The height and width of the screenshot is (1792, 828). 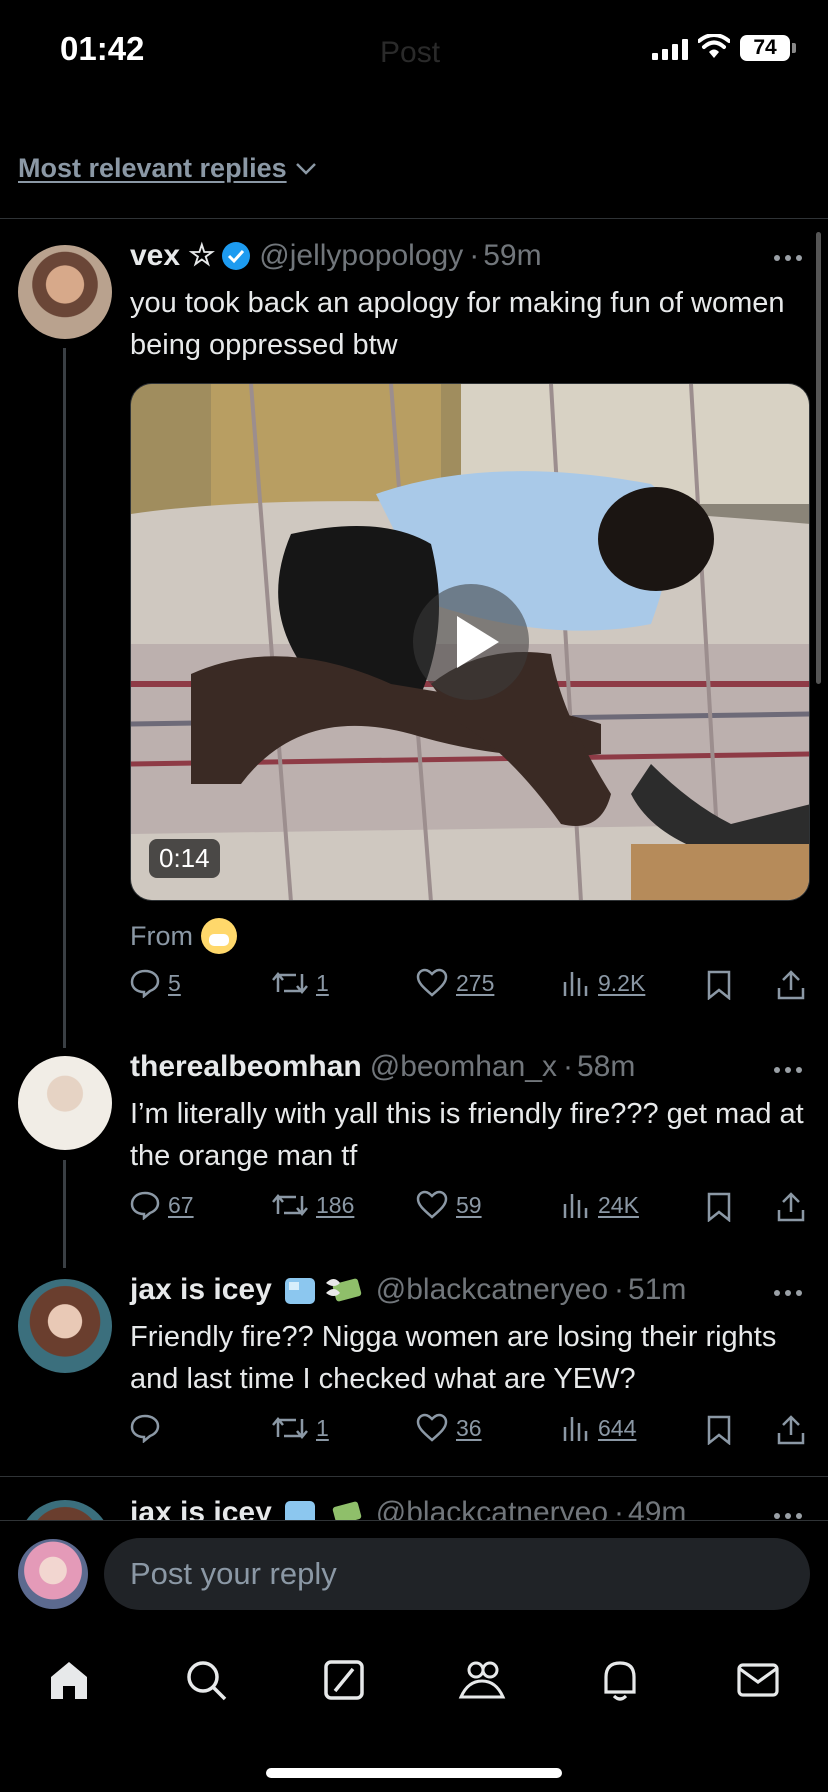 What do you see at coordinates (818, 458) in the screenshot?
I see `scrollbar` at bounding box center [818, 458].